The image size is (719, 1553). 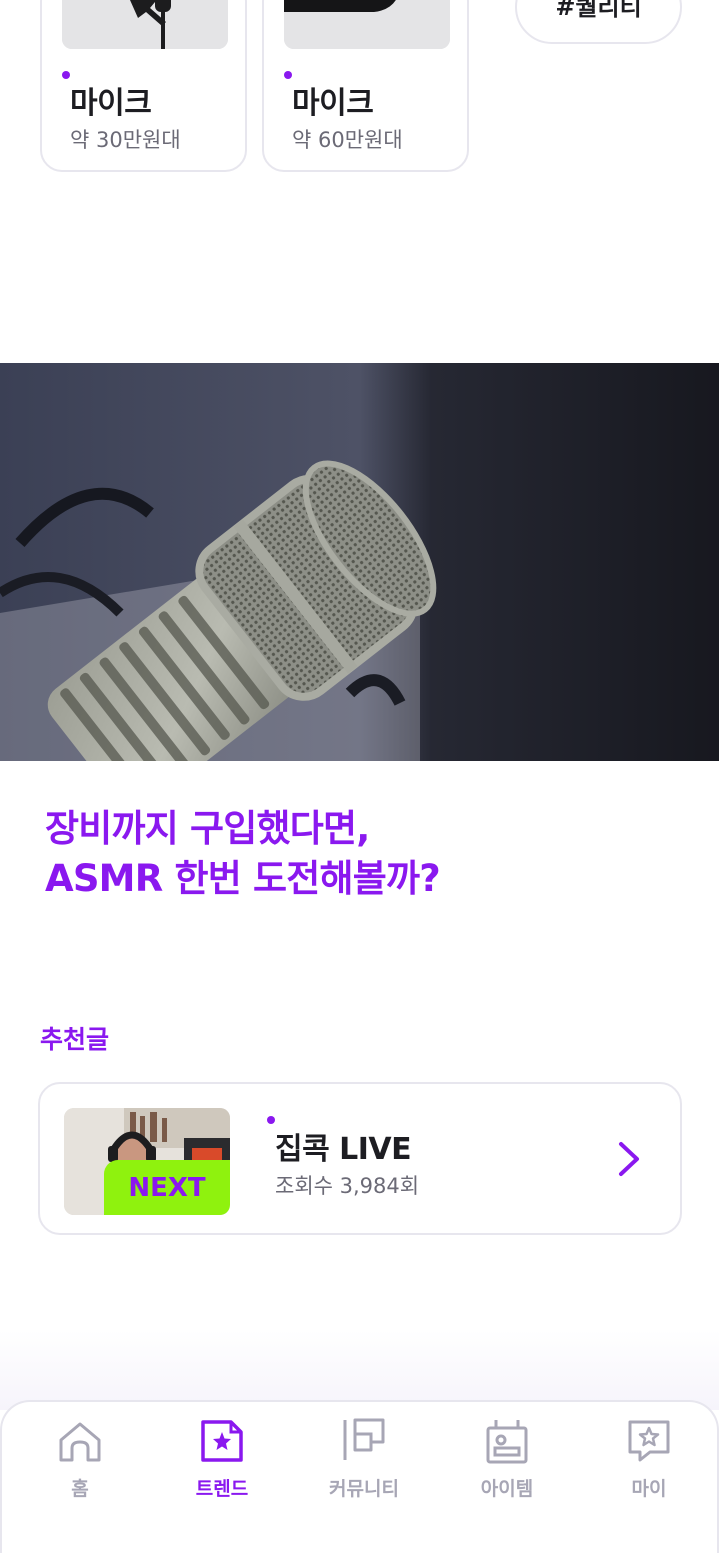 I want to click on hashtag-chip: #퀄리티, so click(x=598, y=22).